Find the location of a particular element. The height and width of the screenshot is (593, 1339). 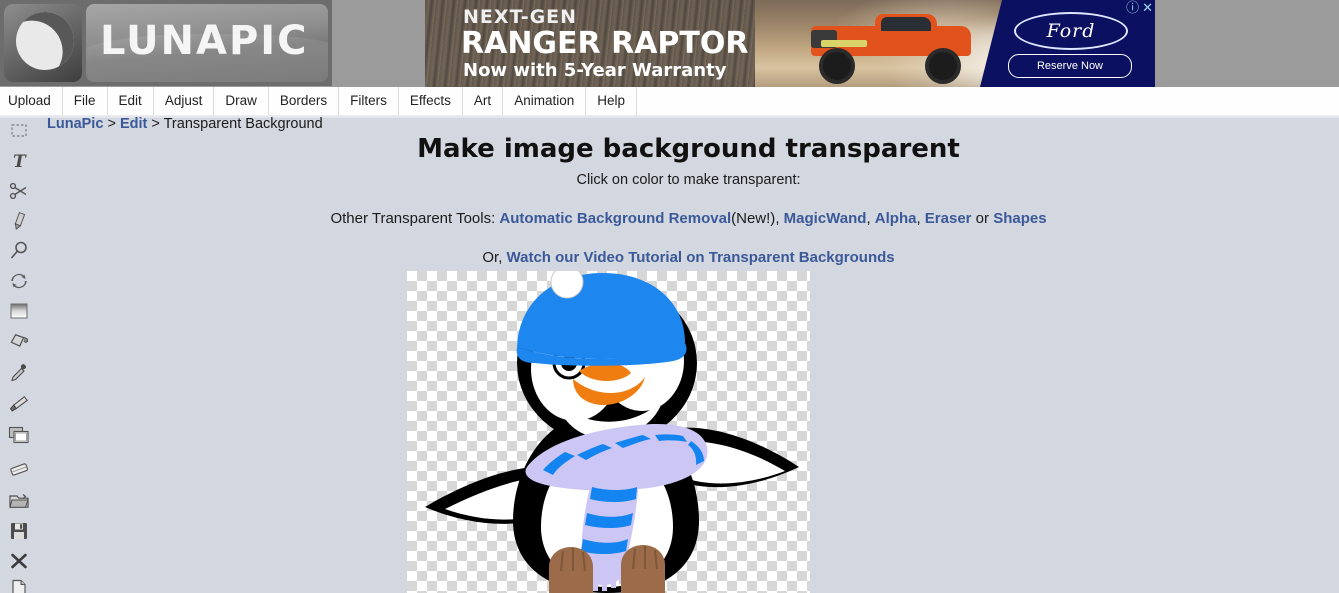

page-subtitle: Click on color to make transparent: is located at coordinates (688, 180).